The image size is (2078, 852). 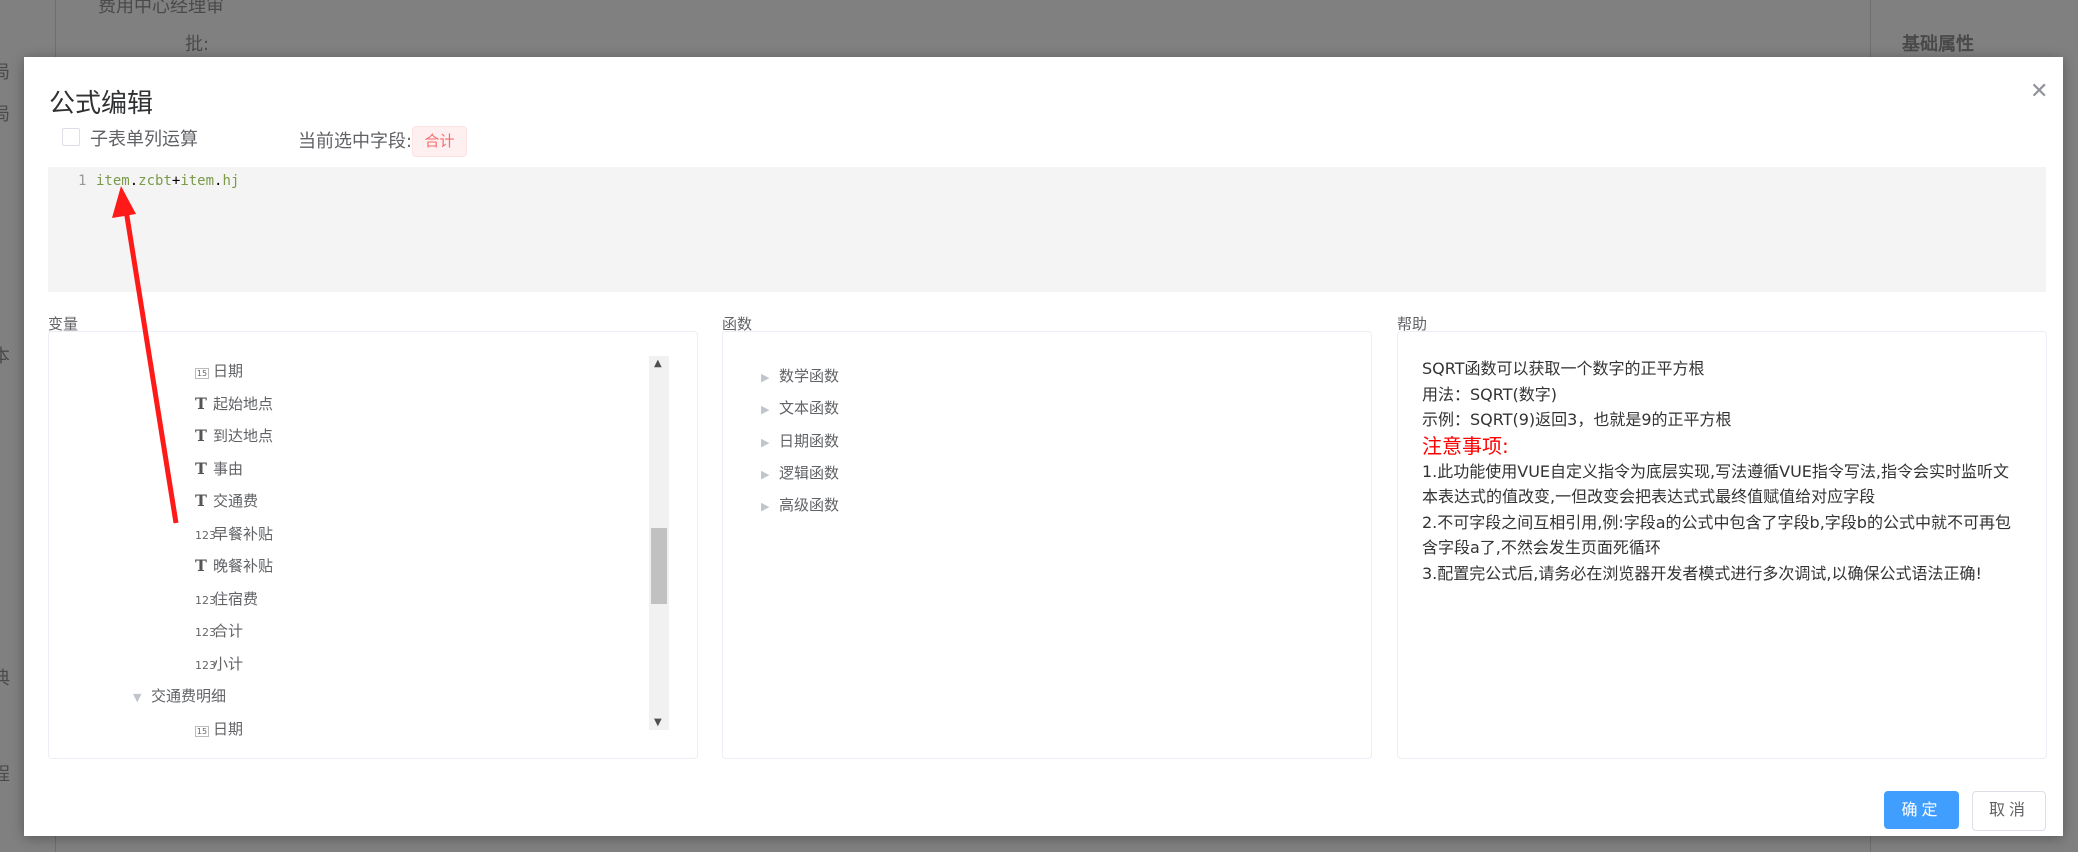 What do you see at coordinates (151, 366) in the screenshot?
I see `annotation-arrow-shaft` at bounding box center [151, 366].